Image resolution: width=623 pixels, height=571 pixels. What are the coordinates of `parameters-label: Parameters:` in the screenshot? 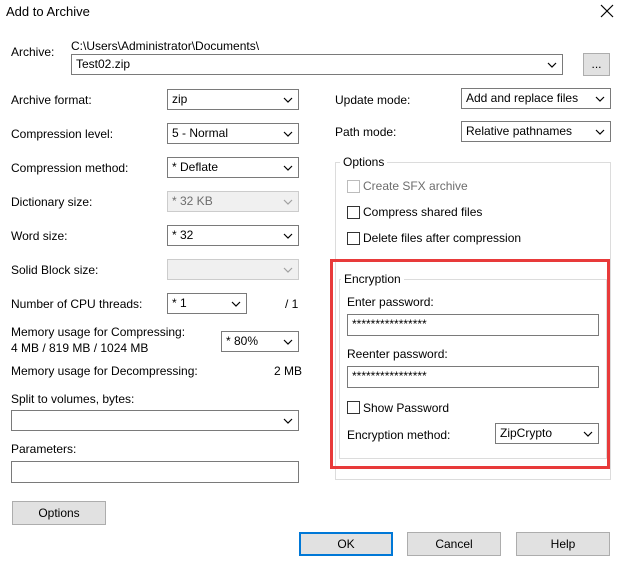 It's located at (44, 449).